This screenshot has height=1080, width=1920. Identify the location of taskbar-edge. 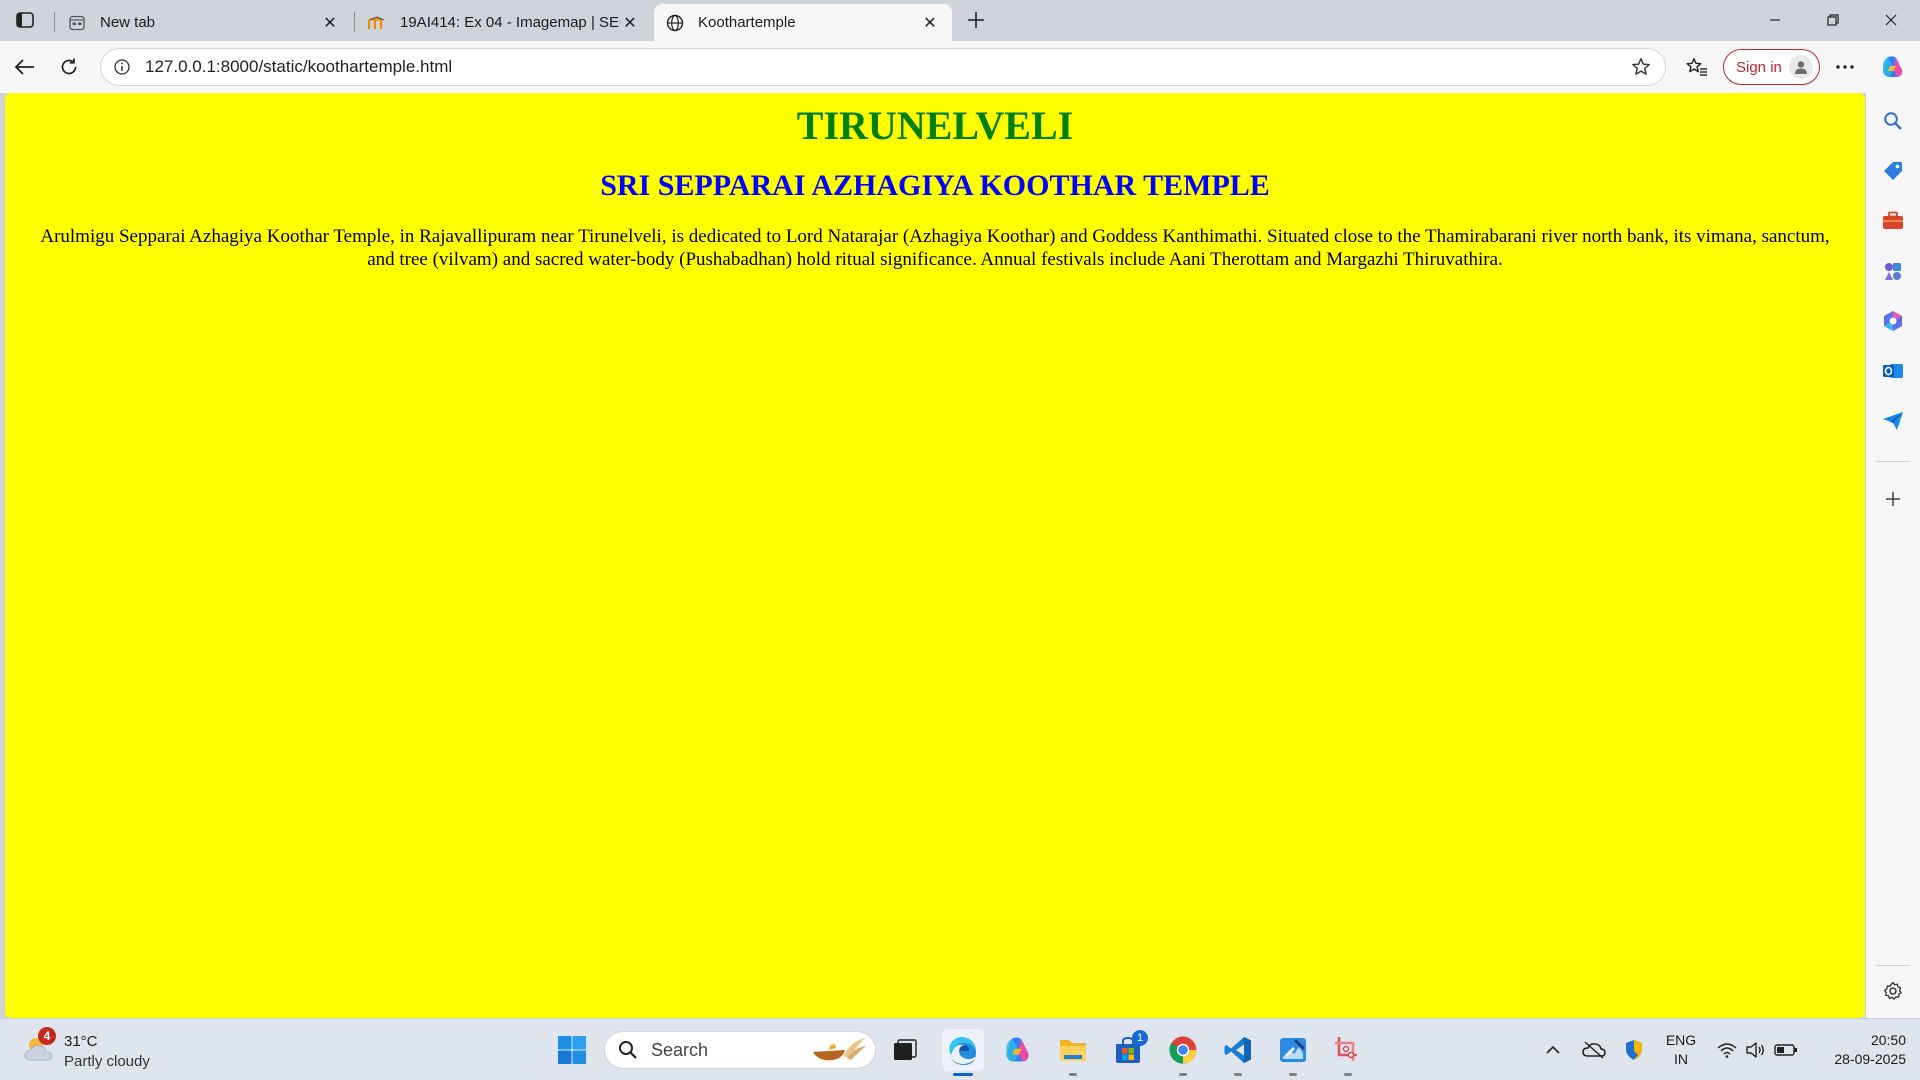
(963, 1052).